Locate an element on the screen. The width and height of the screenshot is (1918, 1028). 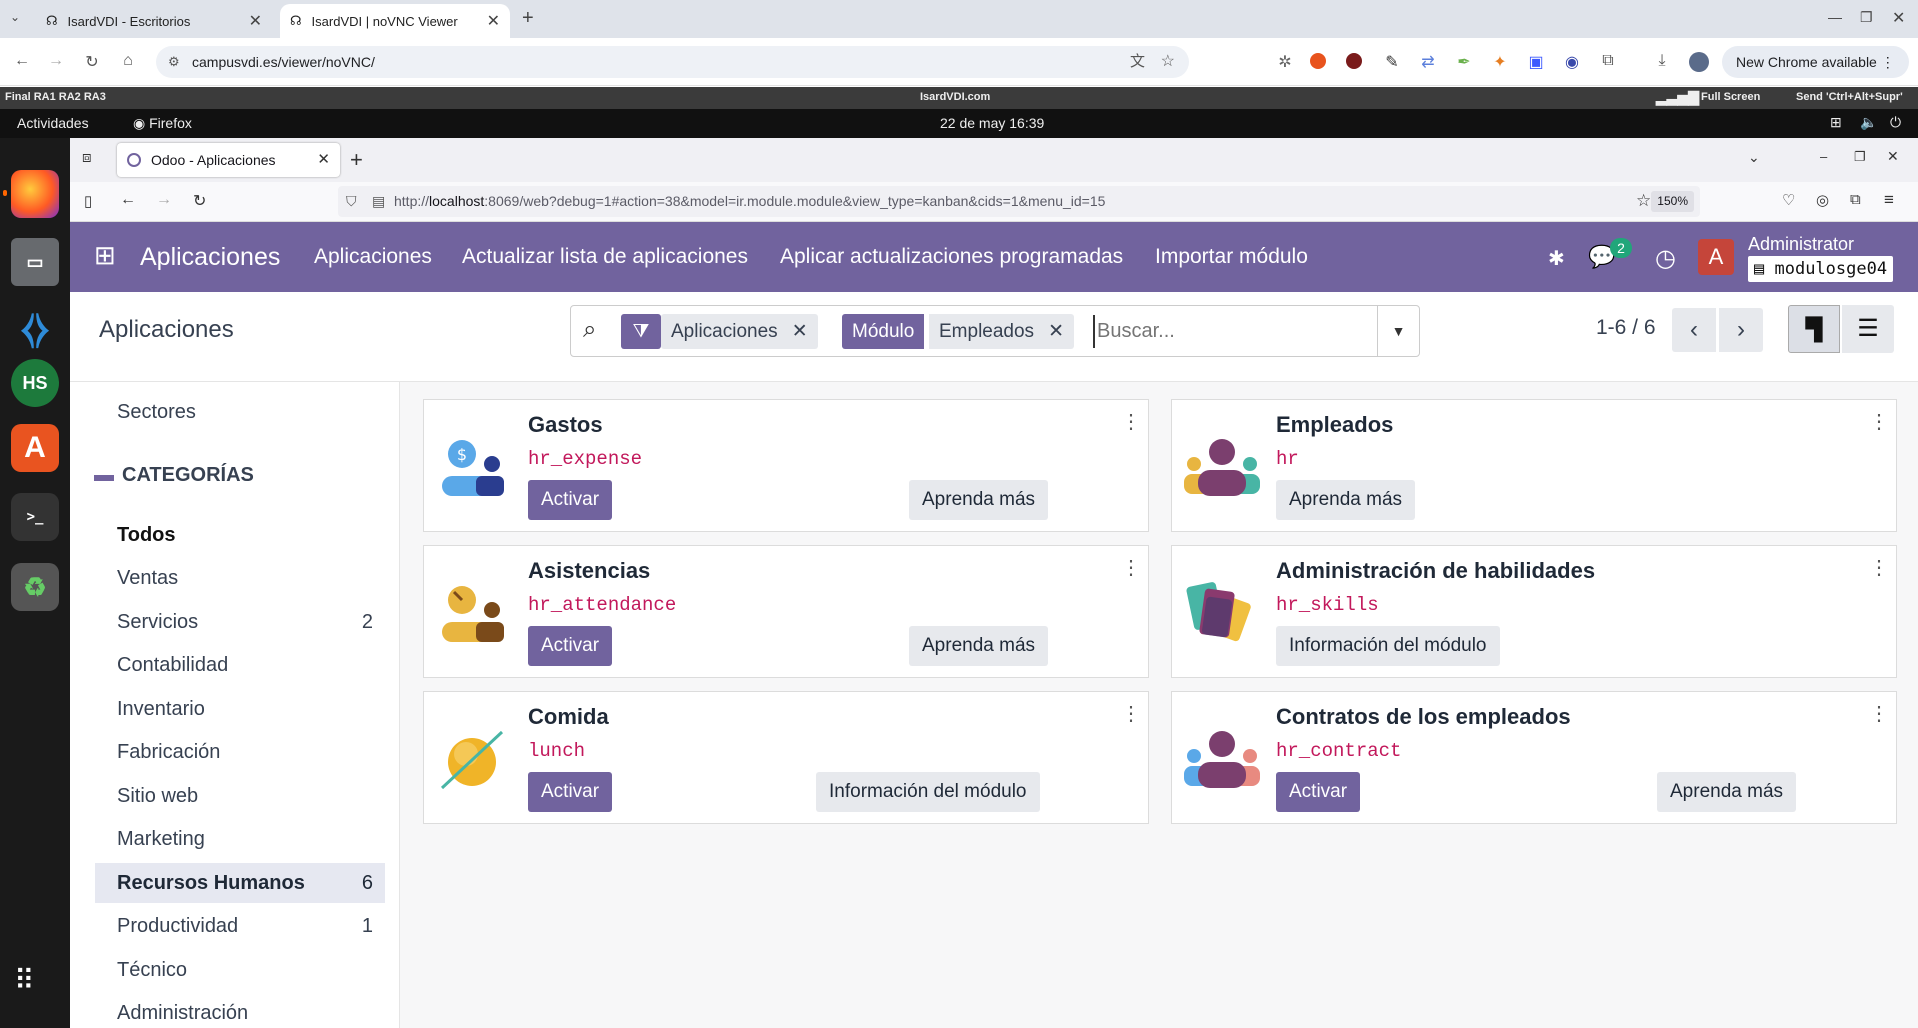
pager-value: 1-6 / 6 is located at coordinates (1626, 328).